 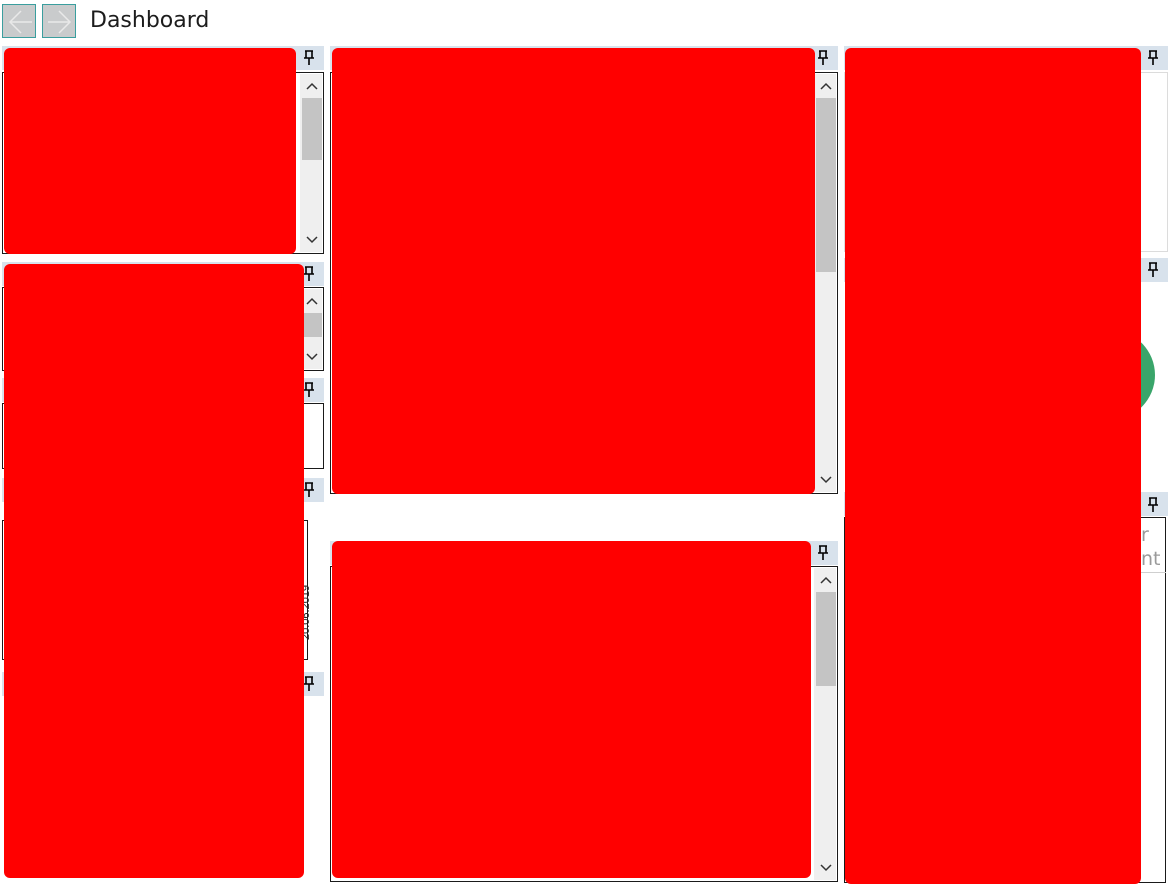 What do you see at coordinates (150, 151) in the screenshot?
I see `redacted-area` at bounding box center [150, 151].